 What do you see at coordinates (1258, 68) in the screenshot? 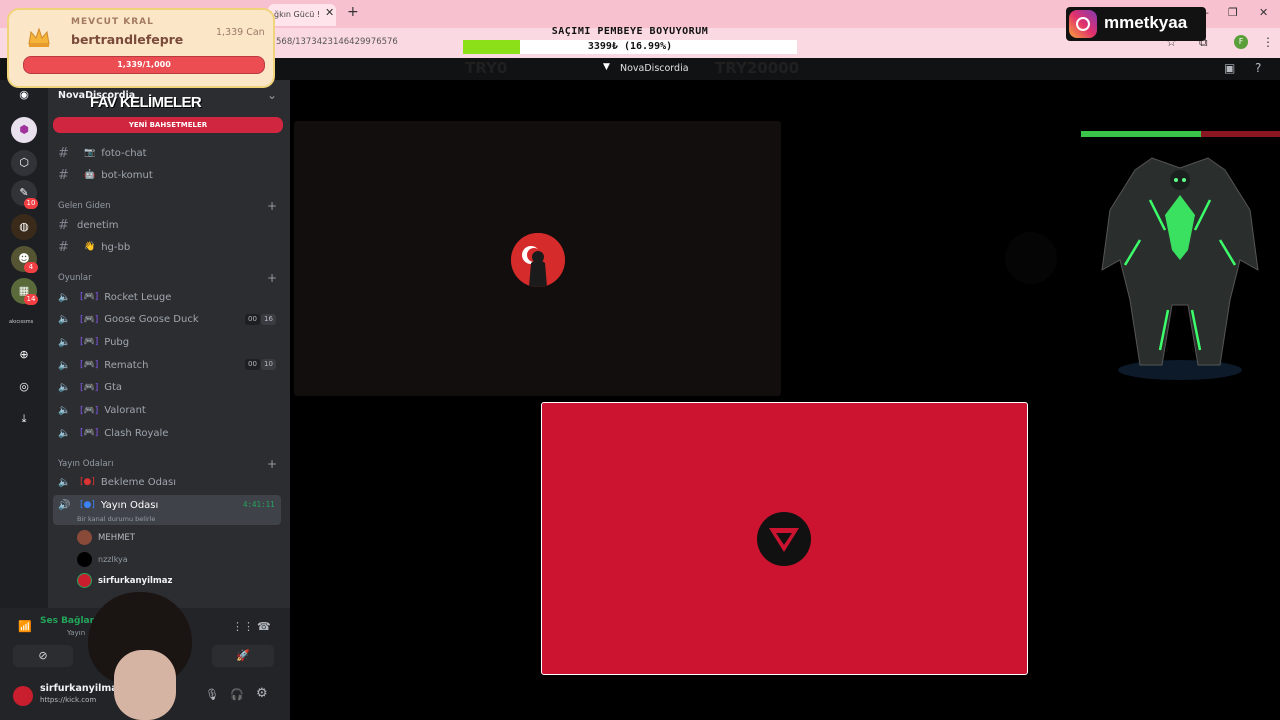
I see `help-icon: ?` at bounding box center [1258, 68].